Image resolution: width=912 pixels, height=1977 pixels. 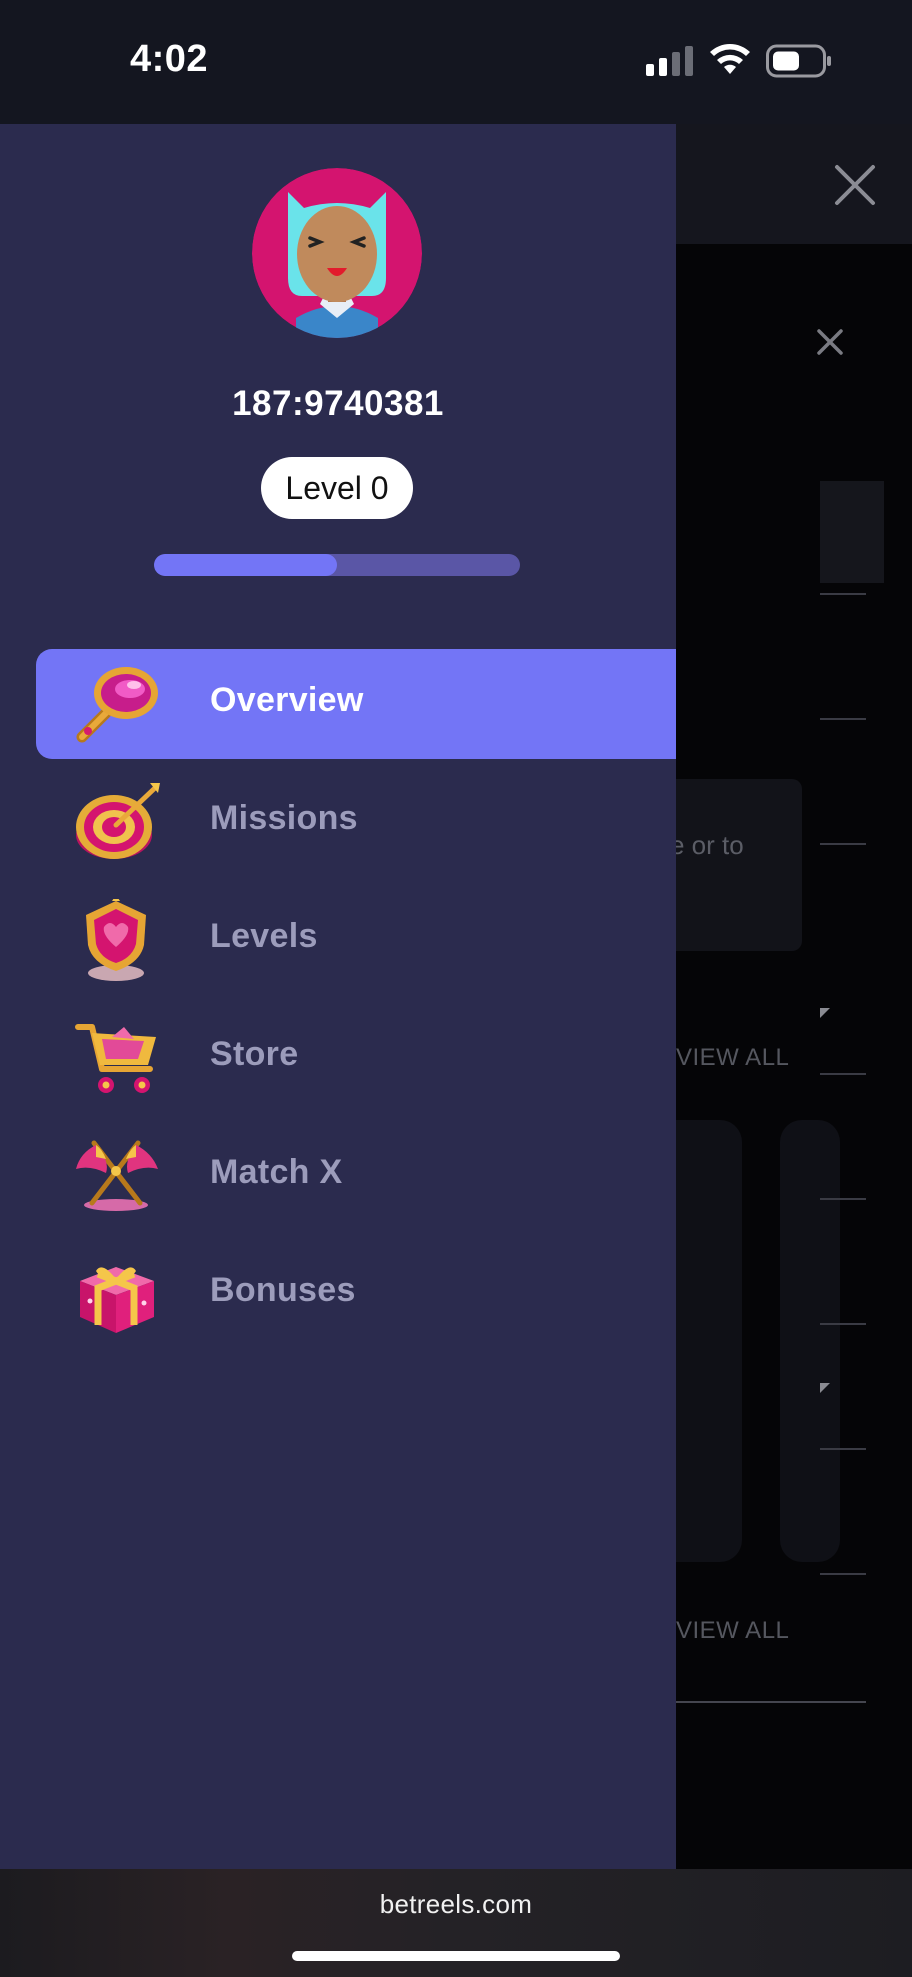 What do you see at coordinates (284, 818) in the screenshot?
I see `menu-item-label: Missions` at bounding box center [284, 818].